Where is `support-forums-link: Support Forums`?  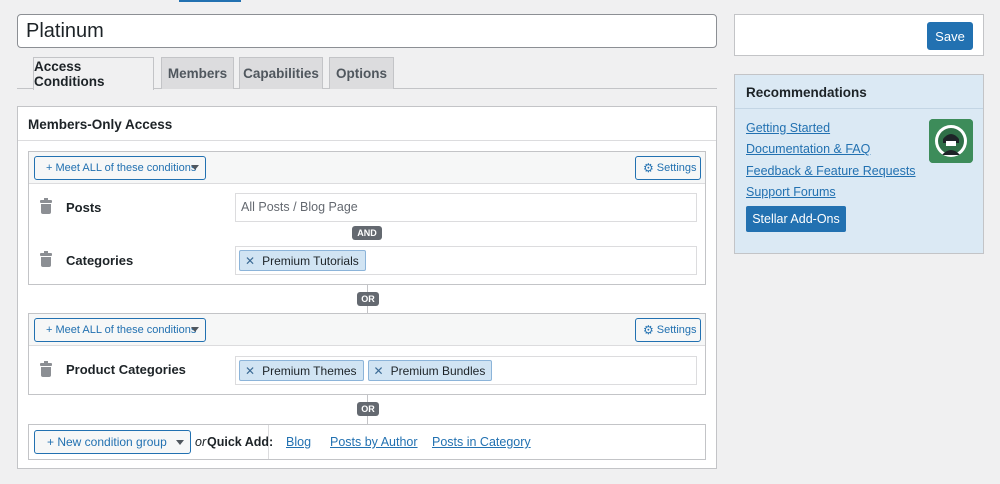
support-forums-link: Support Forums is located at coordinates (791, 192).